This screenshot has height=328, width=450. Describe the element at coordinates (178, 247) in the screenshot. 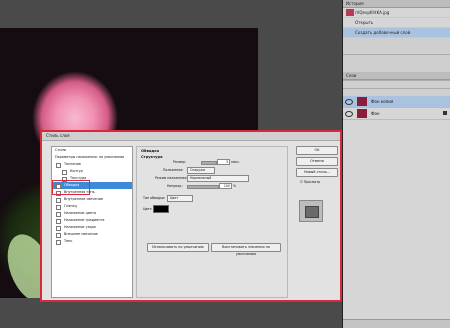

I see `make-default-button: Использовать по умолчанию` at that location.